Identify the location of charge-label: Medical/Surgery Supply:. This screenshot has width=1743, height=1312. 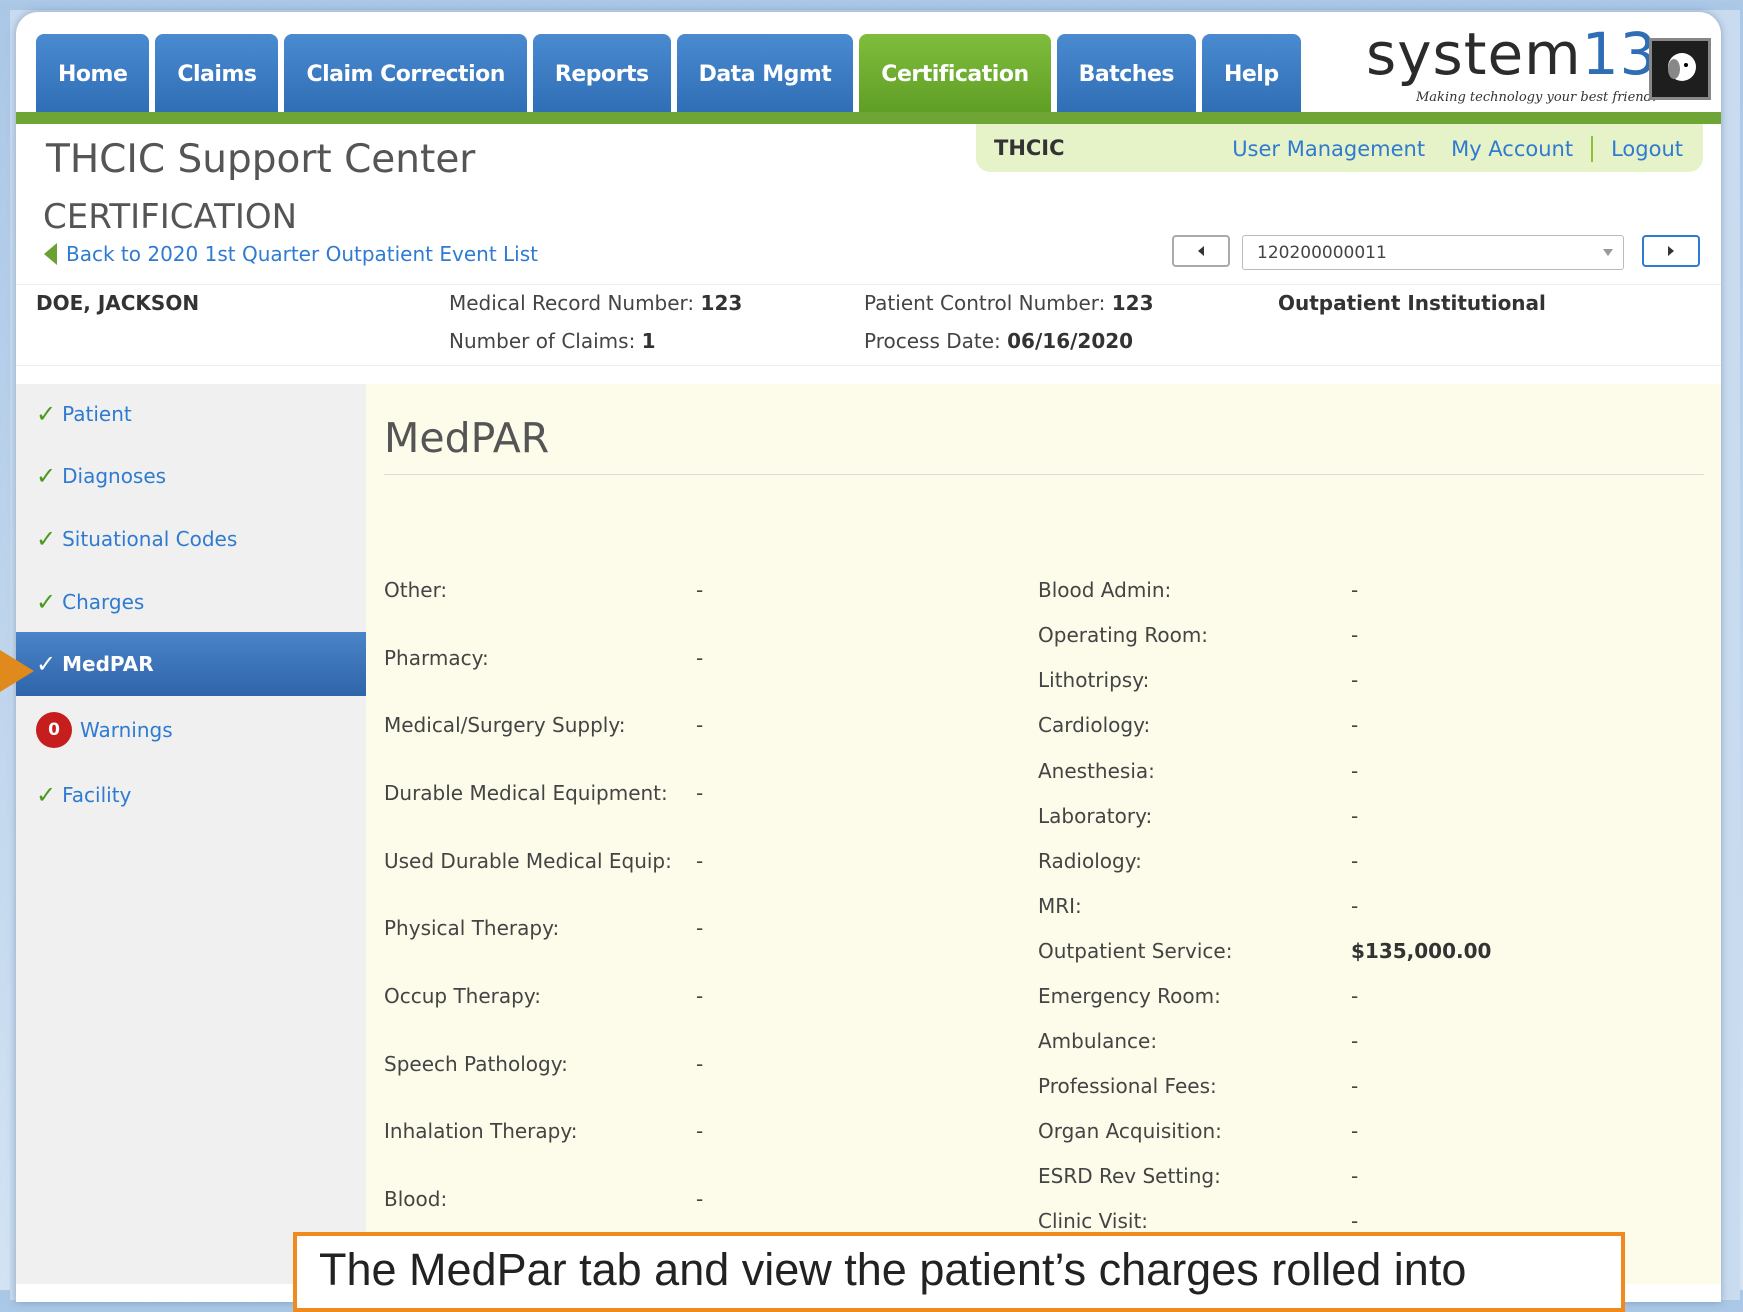
(505, 725).